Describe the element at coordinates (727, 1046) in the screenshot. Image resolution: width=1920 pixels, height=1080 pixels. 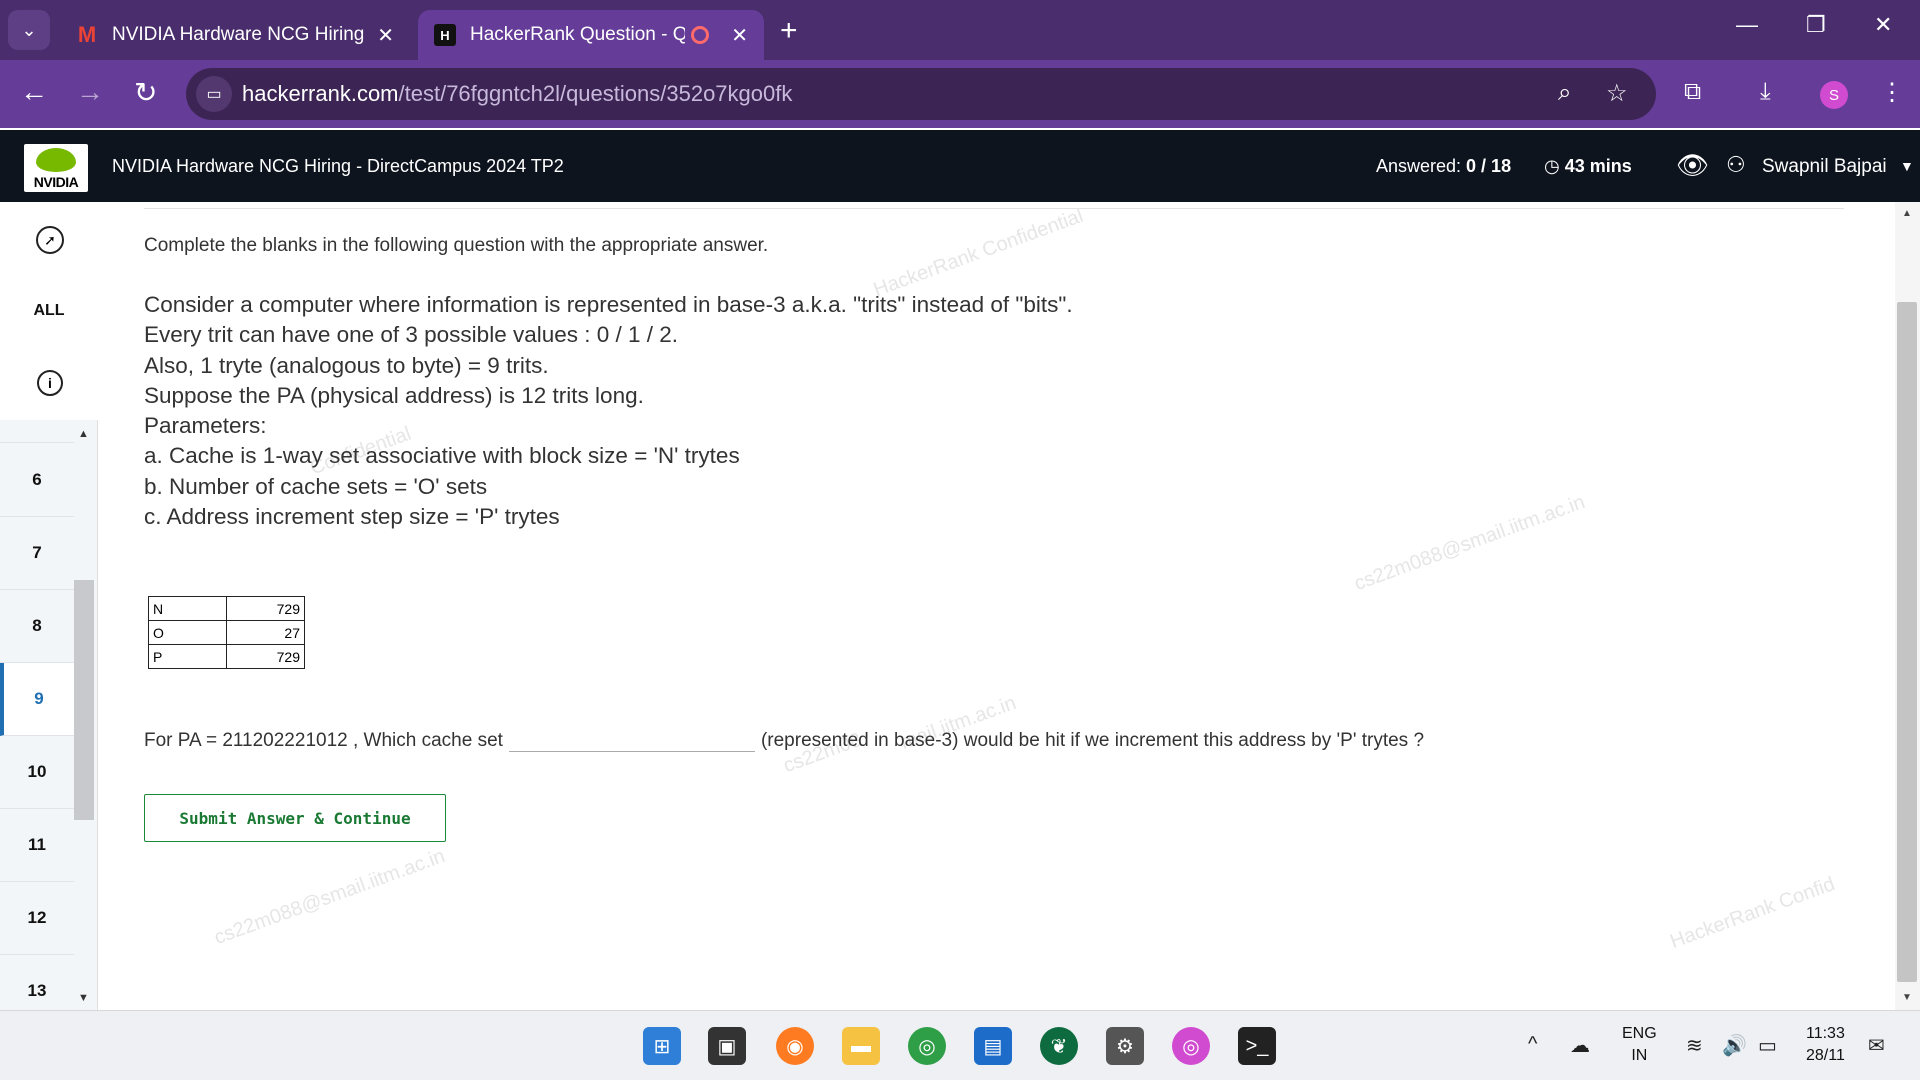
I see `task-view-icon: ▣` at that location.